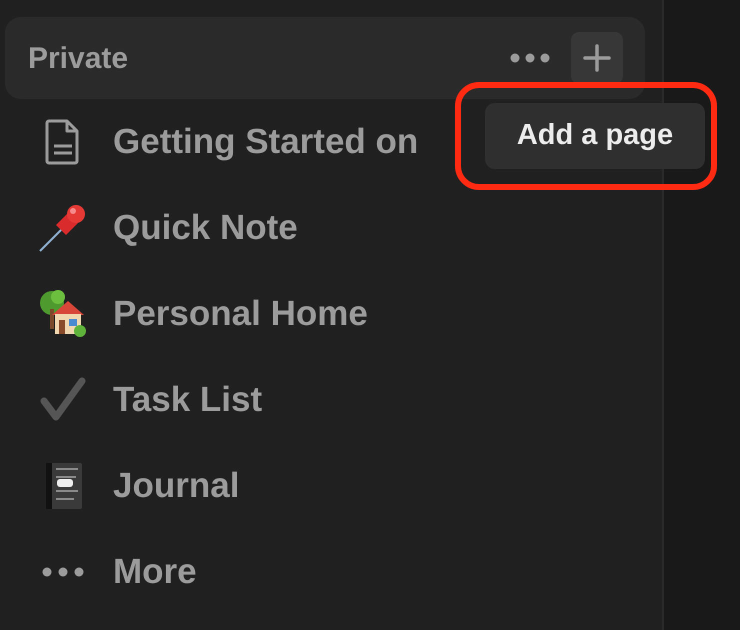 The width and height of the screenshot is (740, 630). I want to click on tooltip-text: Add a page, so click(595, 136).